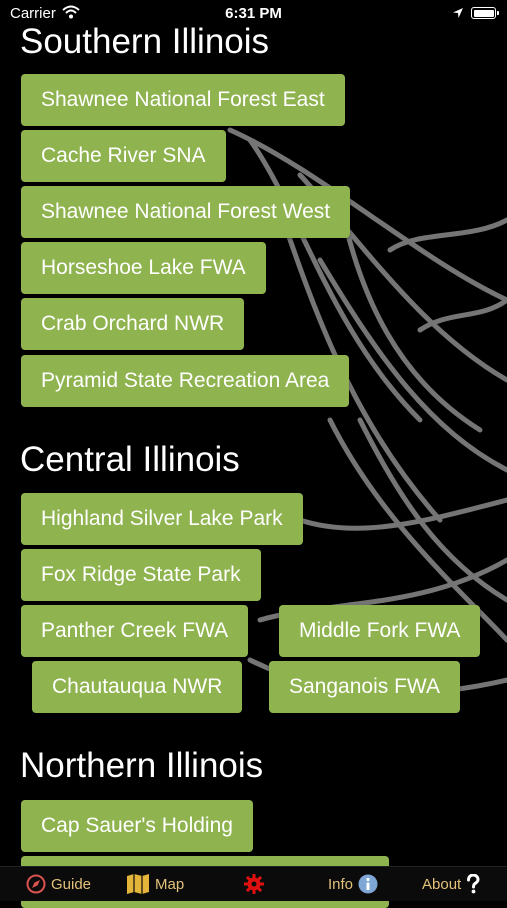 This screenshot has width=507, height=908. Describe the element at coordinates (145, 41) in the screenshot. I see `section-title-southern: Southern Illinois` at that location.